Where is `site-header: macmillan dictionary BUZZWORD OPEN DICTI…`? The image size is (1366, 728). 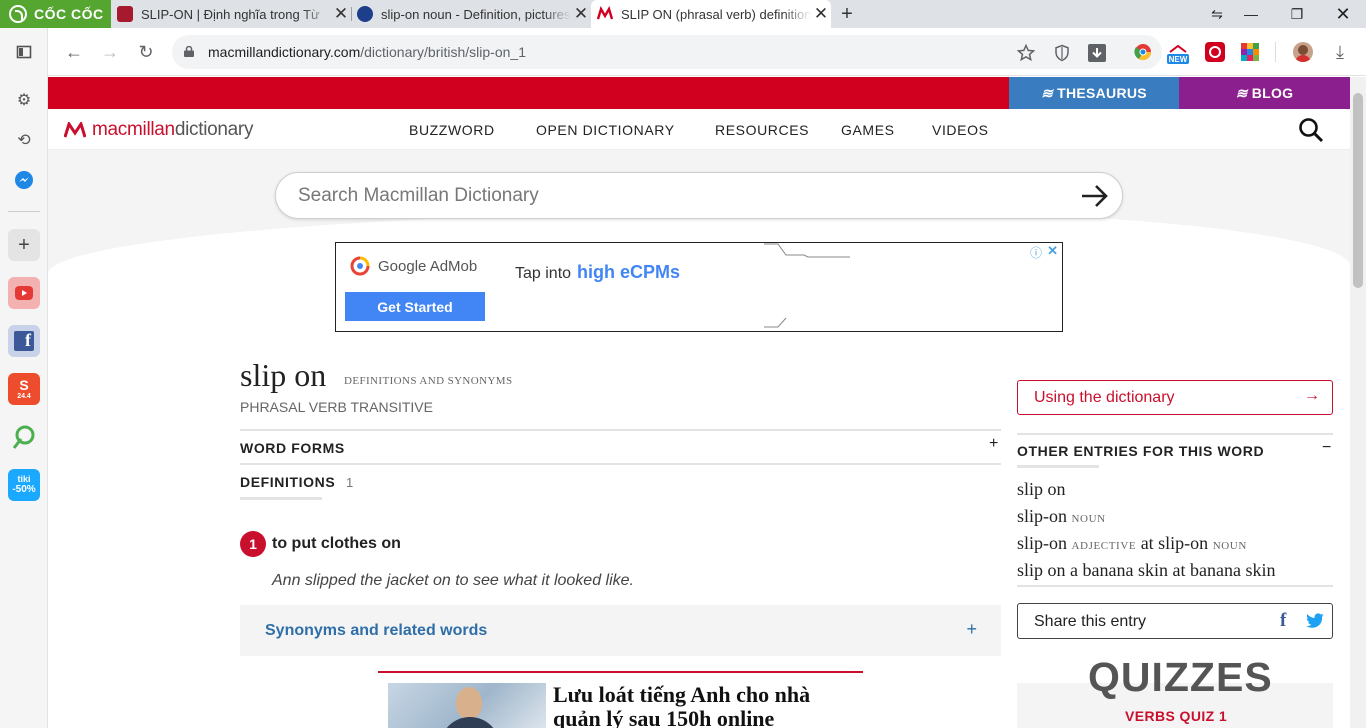
site-header: macmillan dictionary BUZZWORD OPEN DICTI… is located at coordinates (699, 129).